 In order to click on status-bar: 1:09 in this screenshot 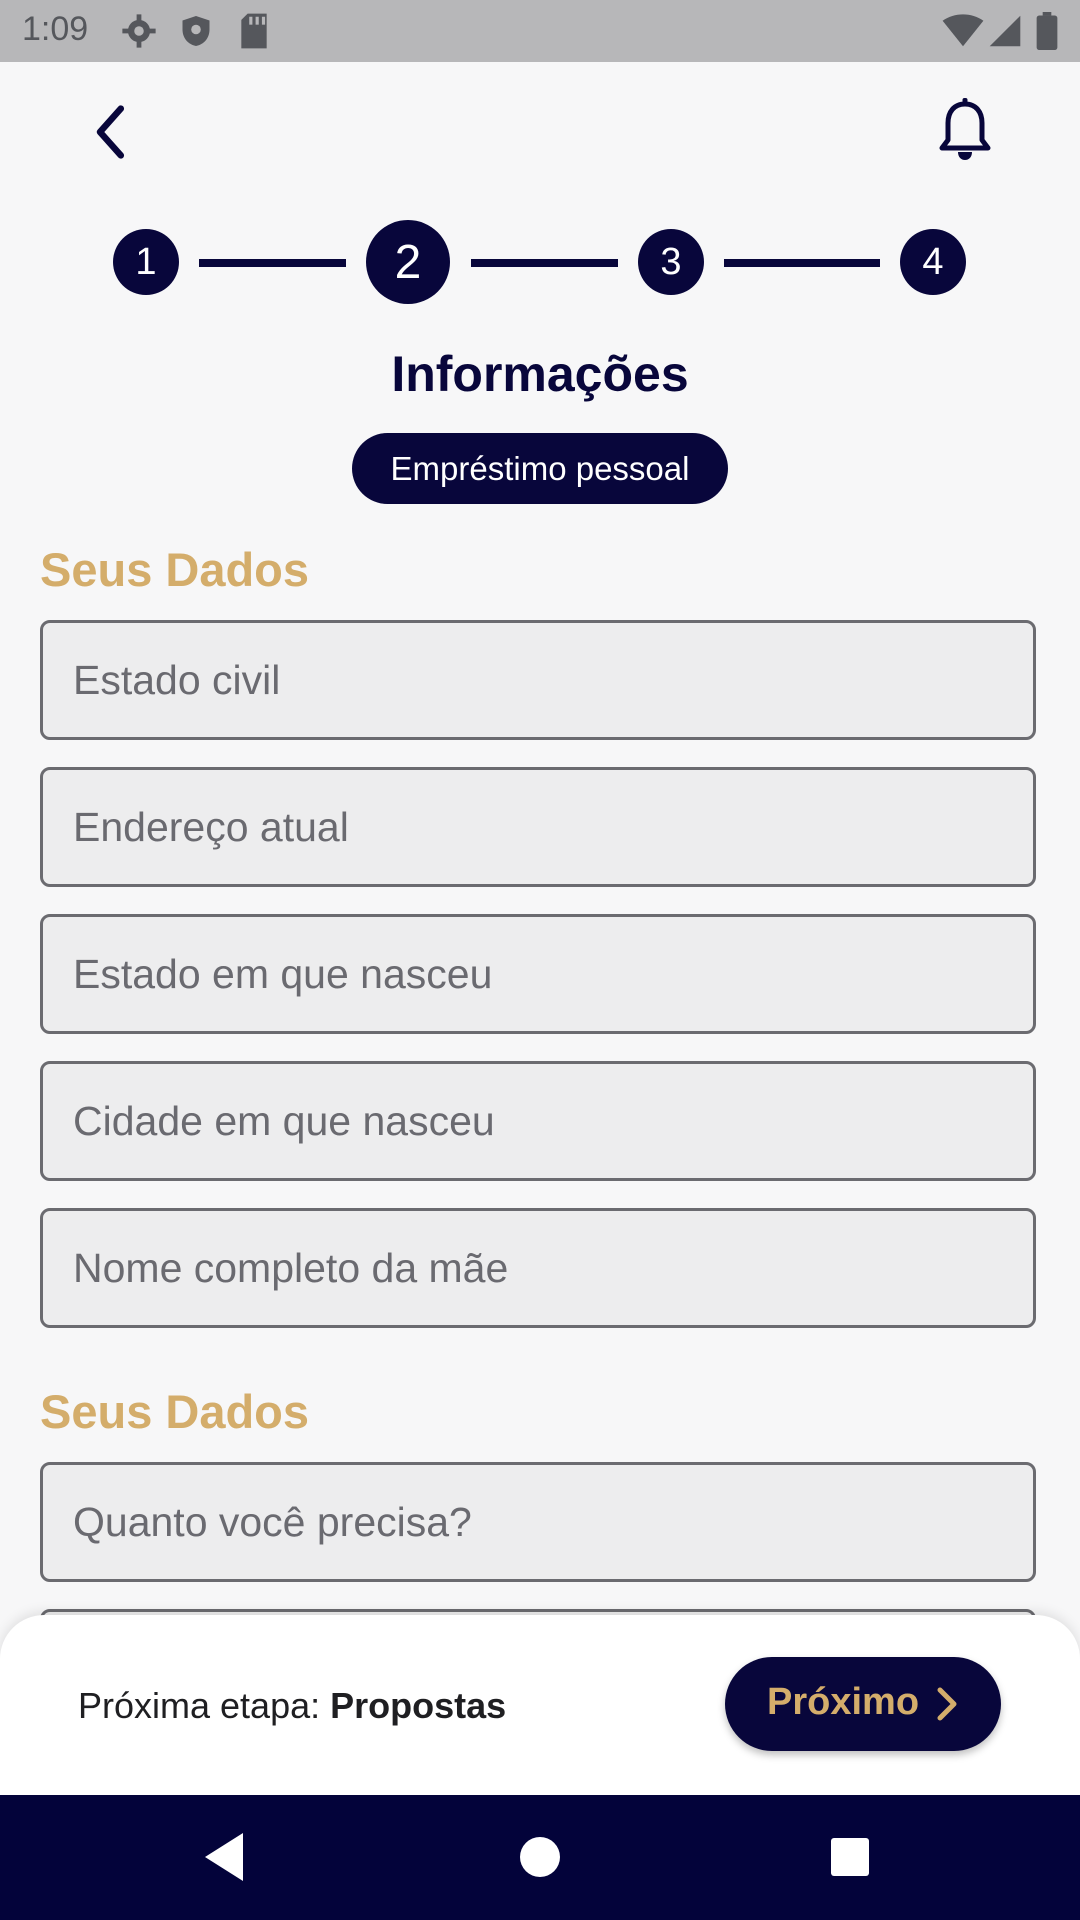, I will do `click(540, 31)`.